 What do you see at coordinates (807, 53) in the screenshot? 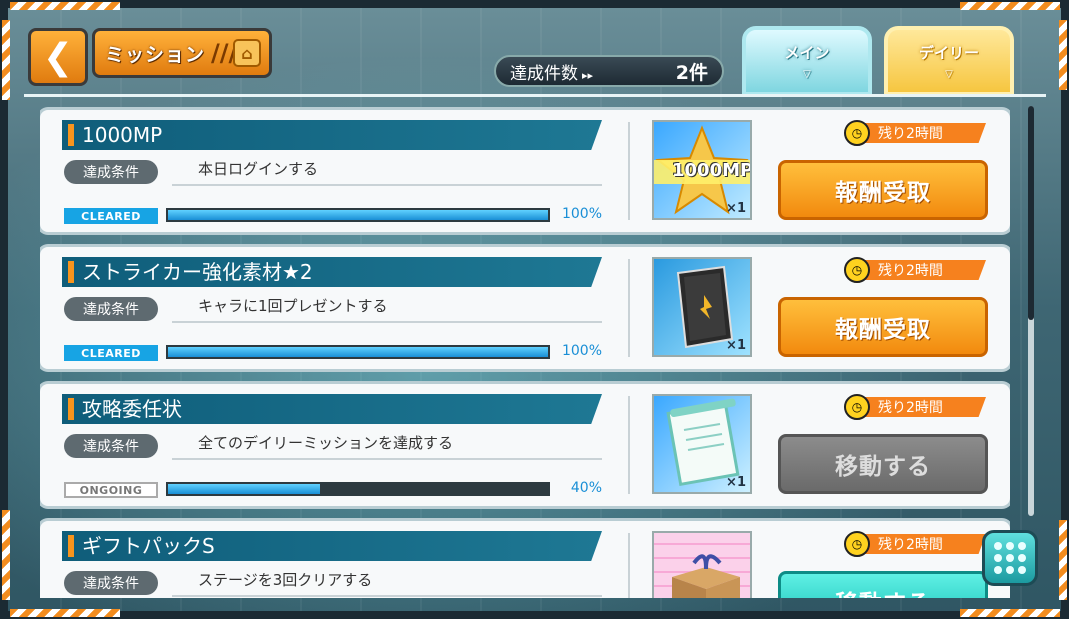
I see `tab-main-label: メイン` at bounding box center [807, 53].